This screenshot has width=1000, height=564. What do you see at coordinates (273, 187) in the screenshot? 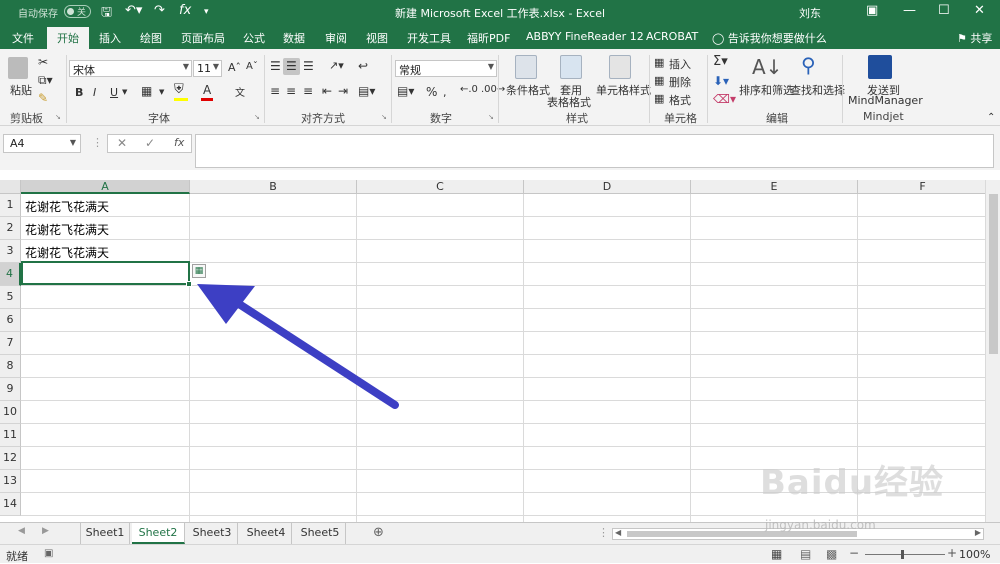
I see `column-header-b: B` at bounding box center [273, 187].